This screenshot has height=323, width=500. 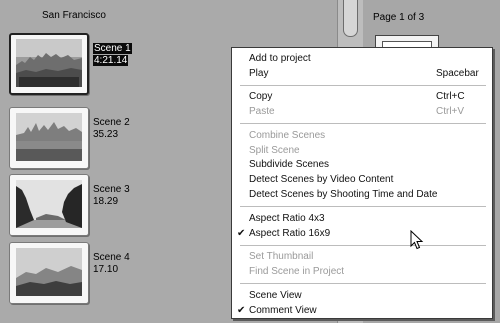 What do you see at coordinates (274, 150) in the screenshot?
I see `menu-item-split-scene: Split Scene` at bounding box center [274, 150].